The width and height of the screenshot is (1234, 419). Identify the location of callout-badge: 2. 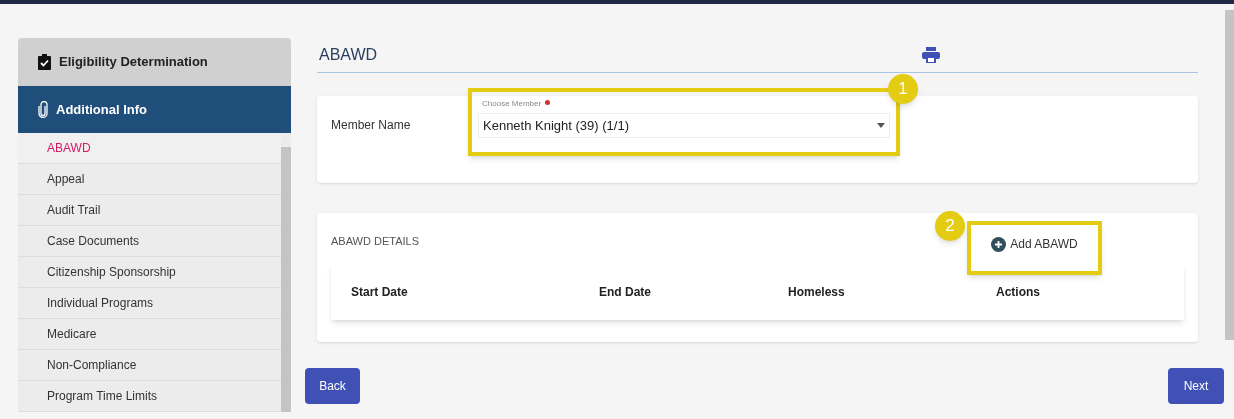
(950, 226).